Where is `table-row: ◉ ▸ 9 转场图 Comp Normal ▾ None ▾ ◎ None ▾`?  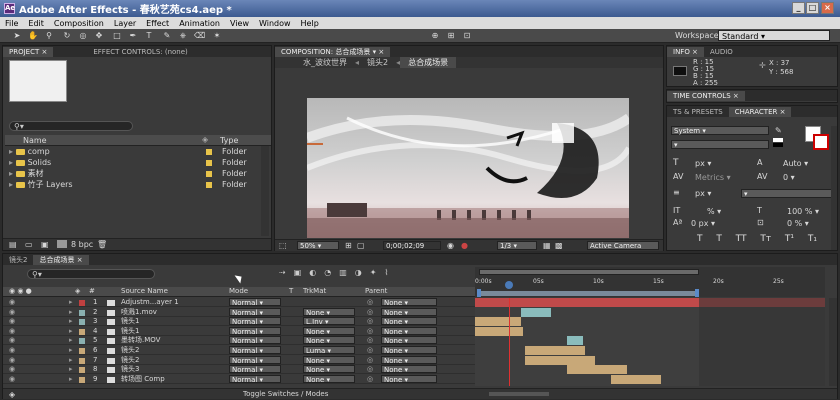 table-row: ◉ ▸ 9 转场图 Comp Normal ▾ None ▾ ◎ None ▾ is located at coordinates (239, 379).